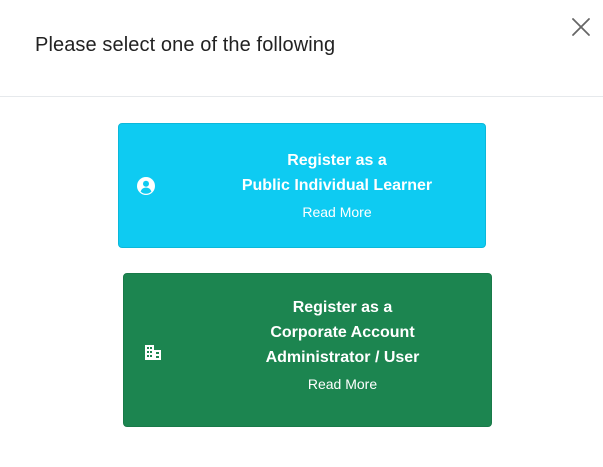 This screenshot has height=467, width=603. What do you see at coordinates (342, 384) in the screenshot?
I see `corporate-read-more-link: Read More` at bounding box center [342, 384].